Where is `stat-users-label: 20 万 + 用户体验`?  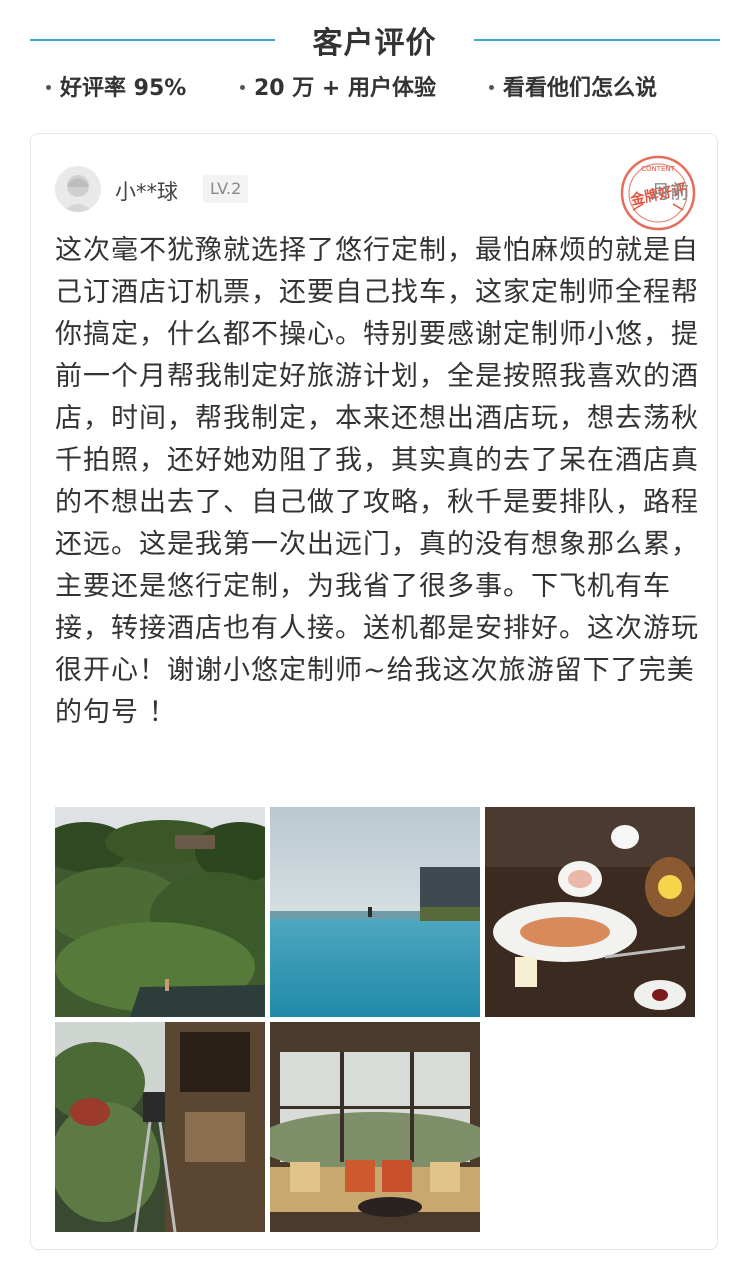
stat-users-label: 20 万 + 用户体验 is located at coordinates (345, 88).